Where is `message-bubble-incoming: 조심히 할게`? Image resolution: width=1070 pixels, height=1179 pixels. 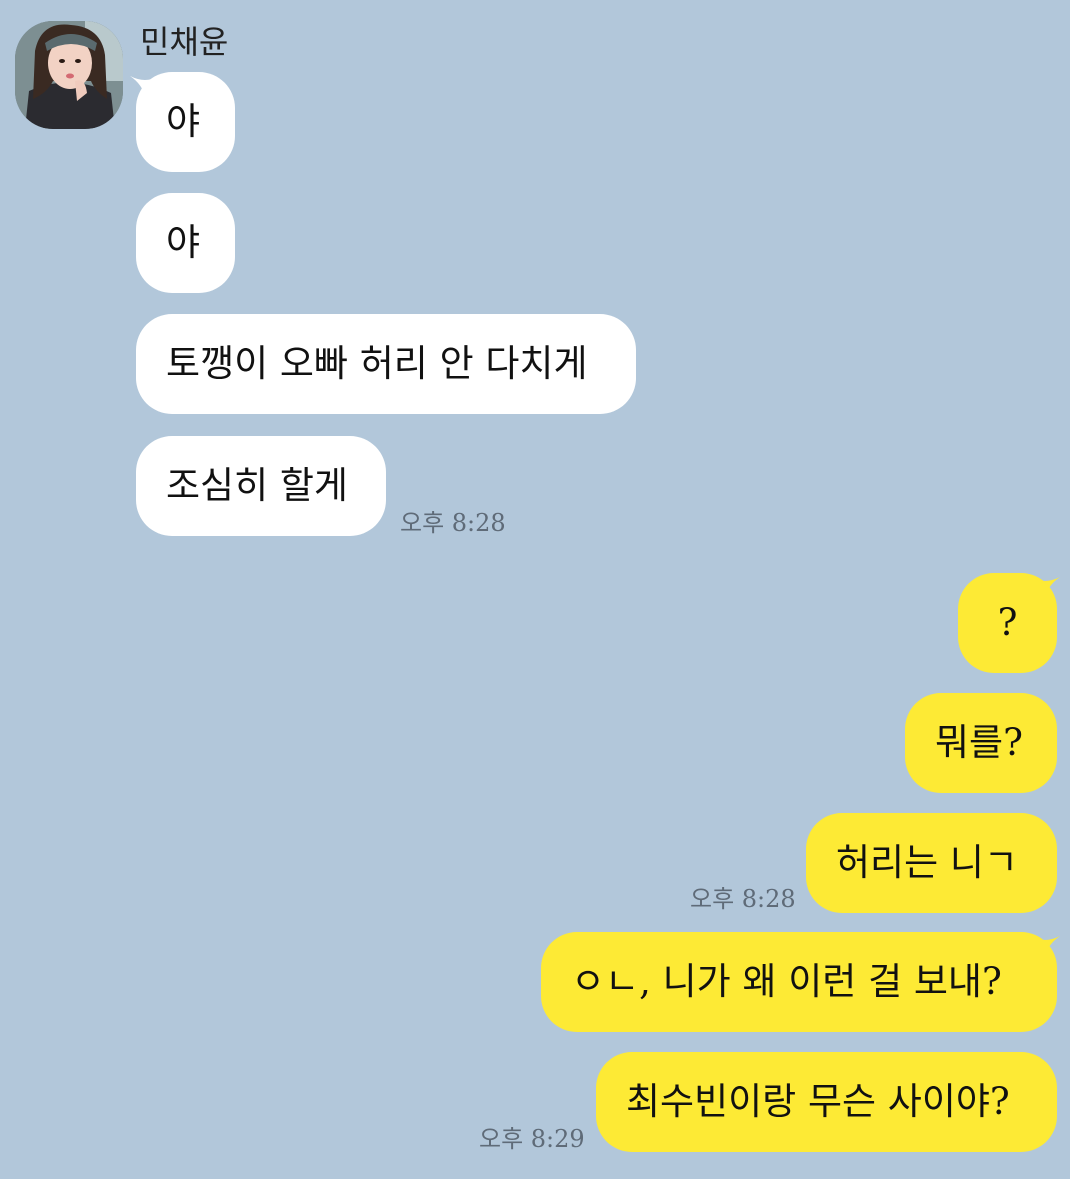
message-bubble-incoming: 조심히 할게 is located at coordinates (261, 486).